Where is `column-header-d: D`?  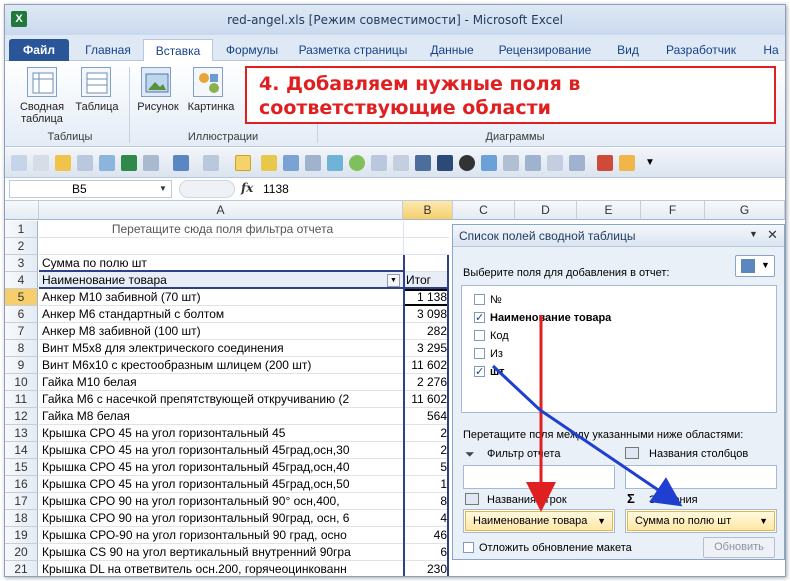
column-header-d: D is located at coordinates (546, 210).